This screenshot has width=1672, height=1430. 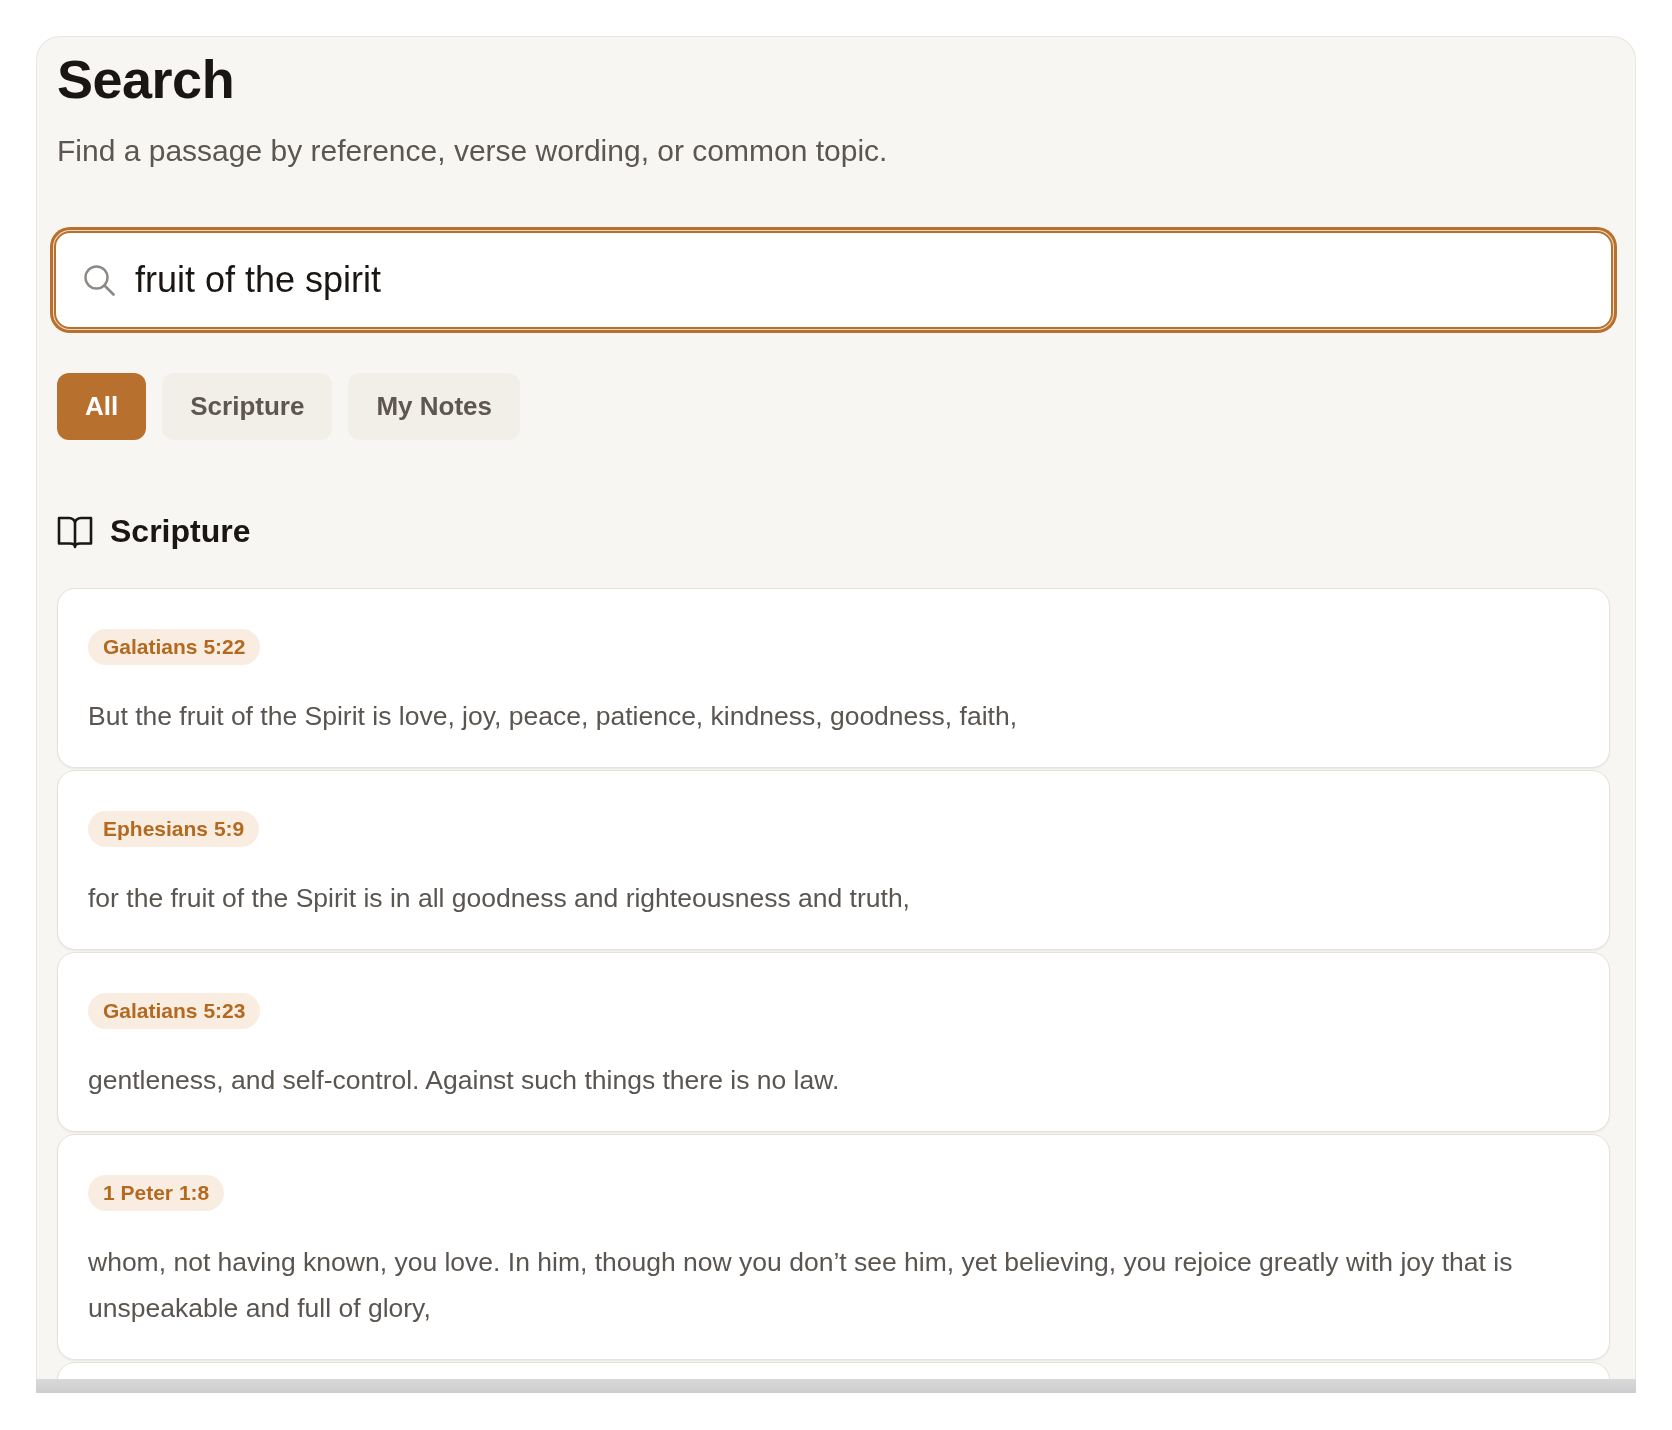 I want to click on reference-tag: Ephesians 5:9, so click(x=174, y=829).